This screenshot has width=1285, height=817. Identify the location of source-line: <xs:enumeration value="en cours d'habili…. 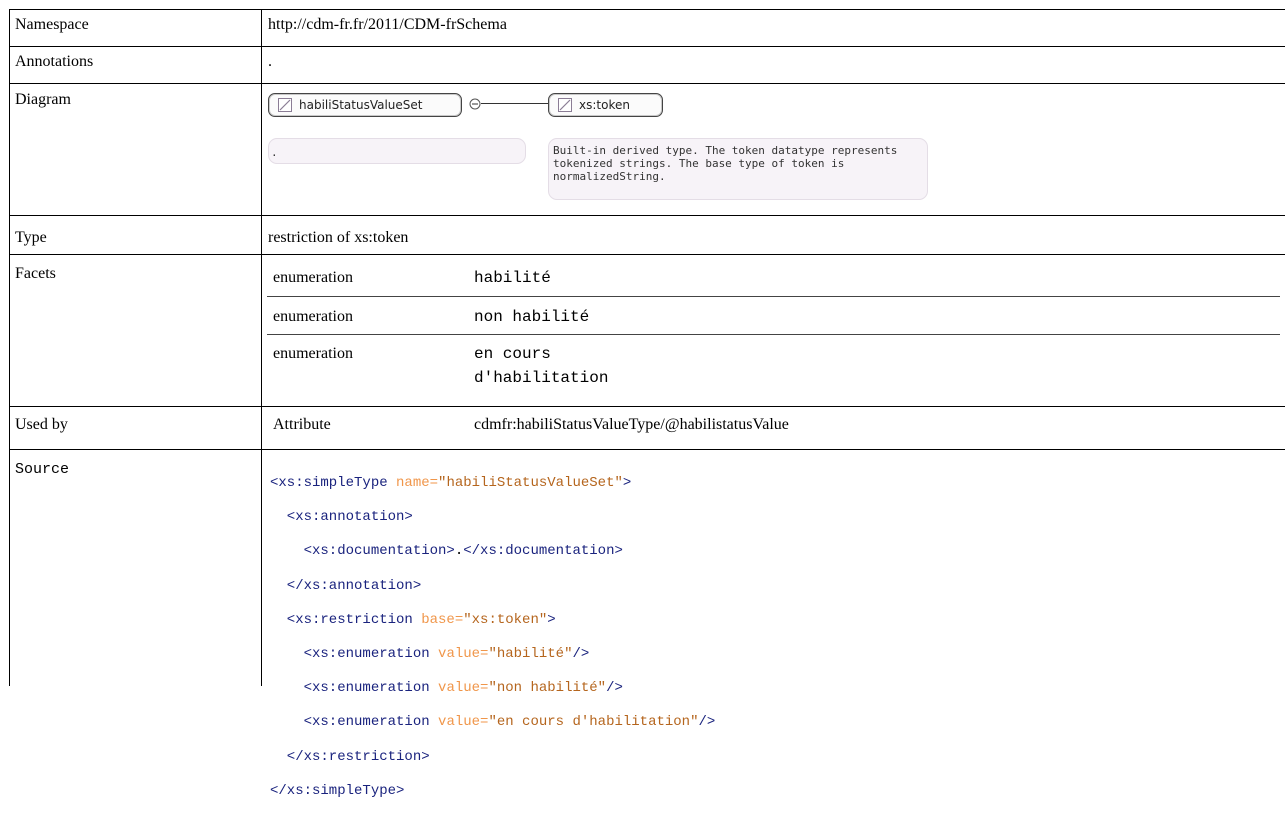
(493, 722).